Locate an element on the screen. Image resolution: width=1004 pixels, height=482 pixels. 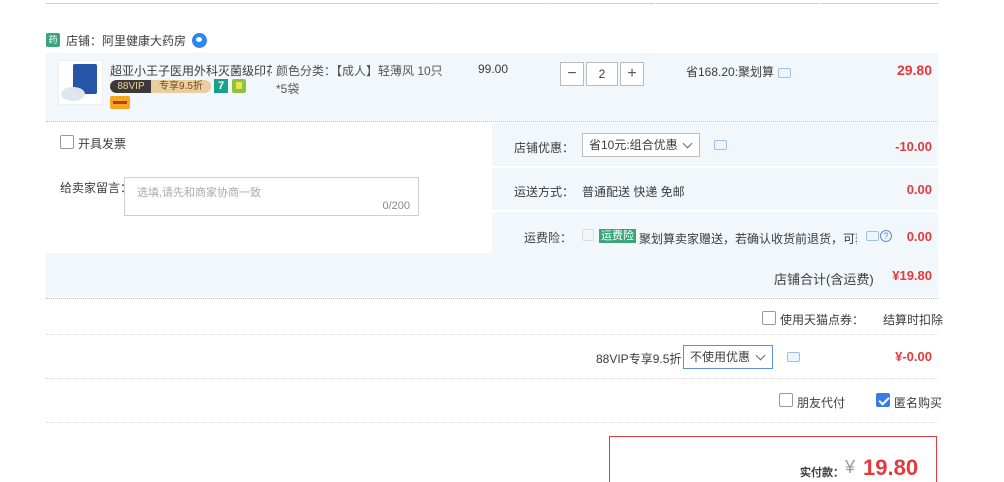
friend-pay-checkbox is located at coordinates (786, 400).